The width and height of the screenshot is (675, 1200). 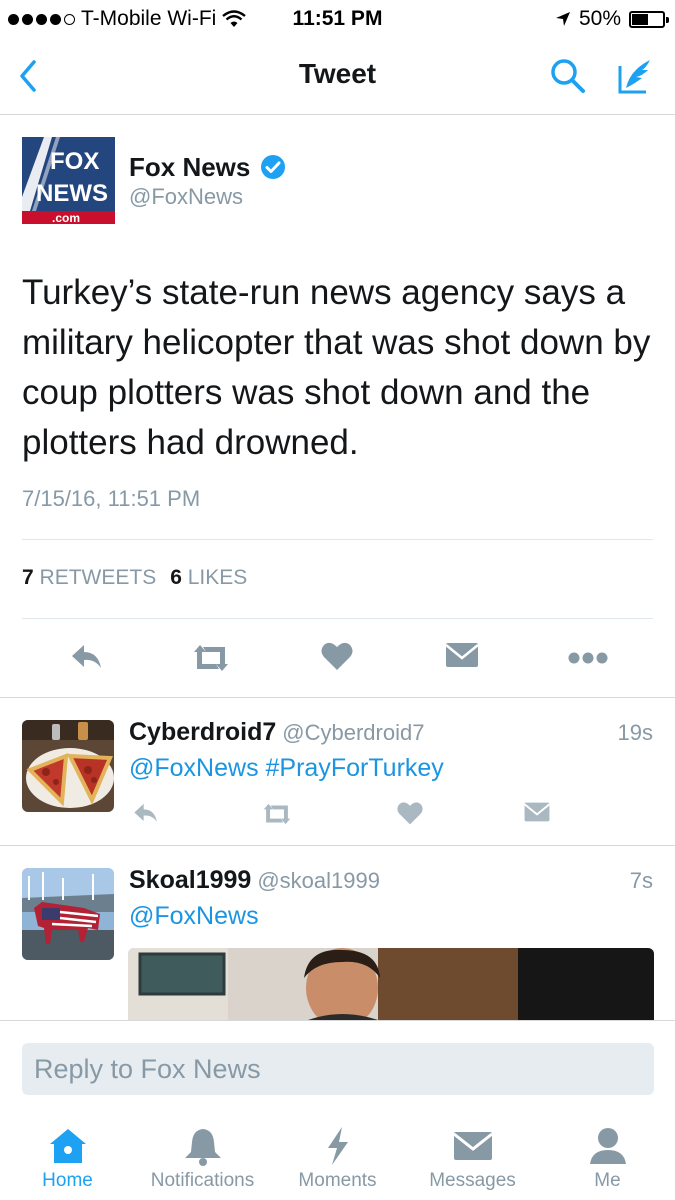 What do you see at coordinates (607, 1180) in the screenshot?
I see `tab-label: Me` at bounding box center [607, 1180].